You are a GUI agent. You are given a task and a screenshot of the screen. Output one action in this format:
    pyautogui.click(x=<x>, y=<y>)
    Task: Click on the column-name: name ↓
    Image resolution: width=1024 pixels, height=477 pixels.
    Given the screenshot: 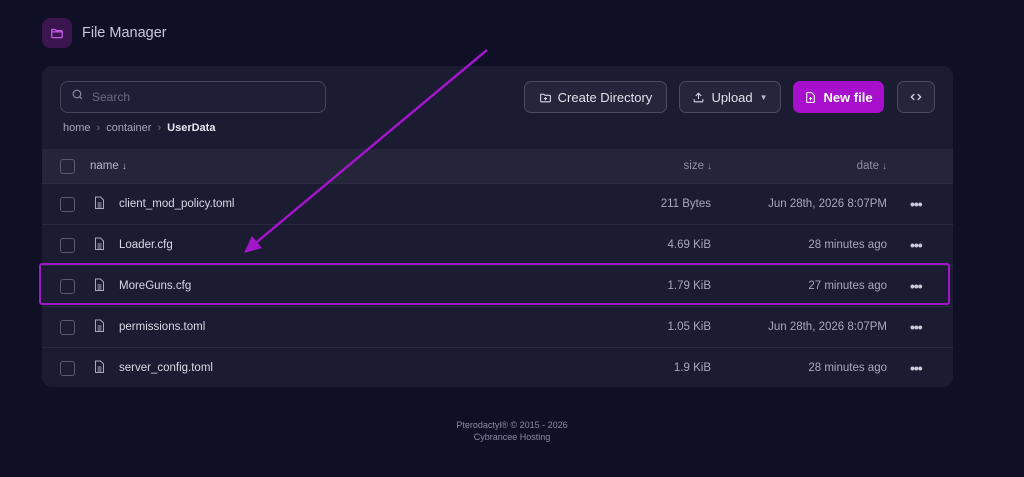 What is the action you would take?
    pyautogui.click(x=108, y=166)
    